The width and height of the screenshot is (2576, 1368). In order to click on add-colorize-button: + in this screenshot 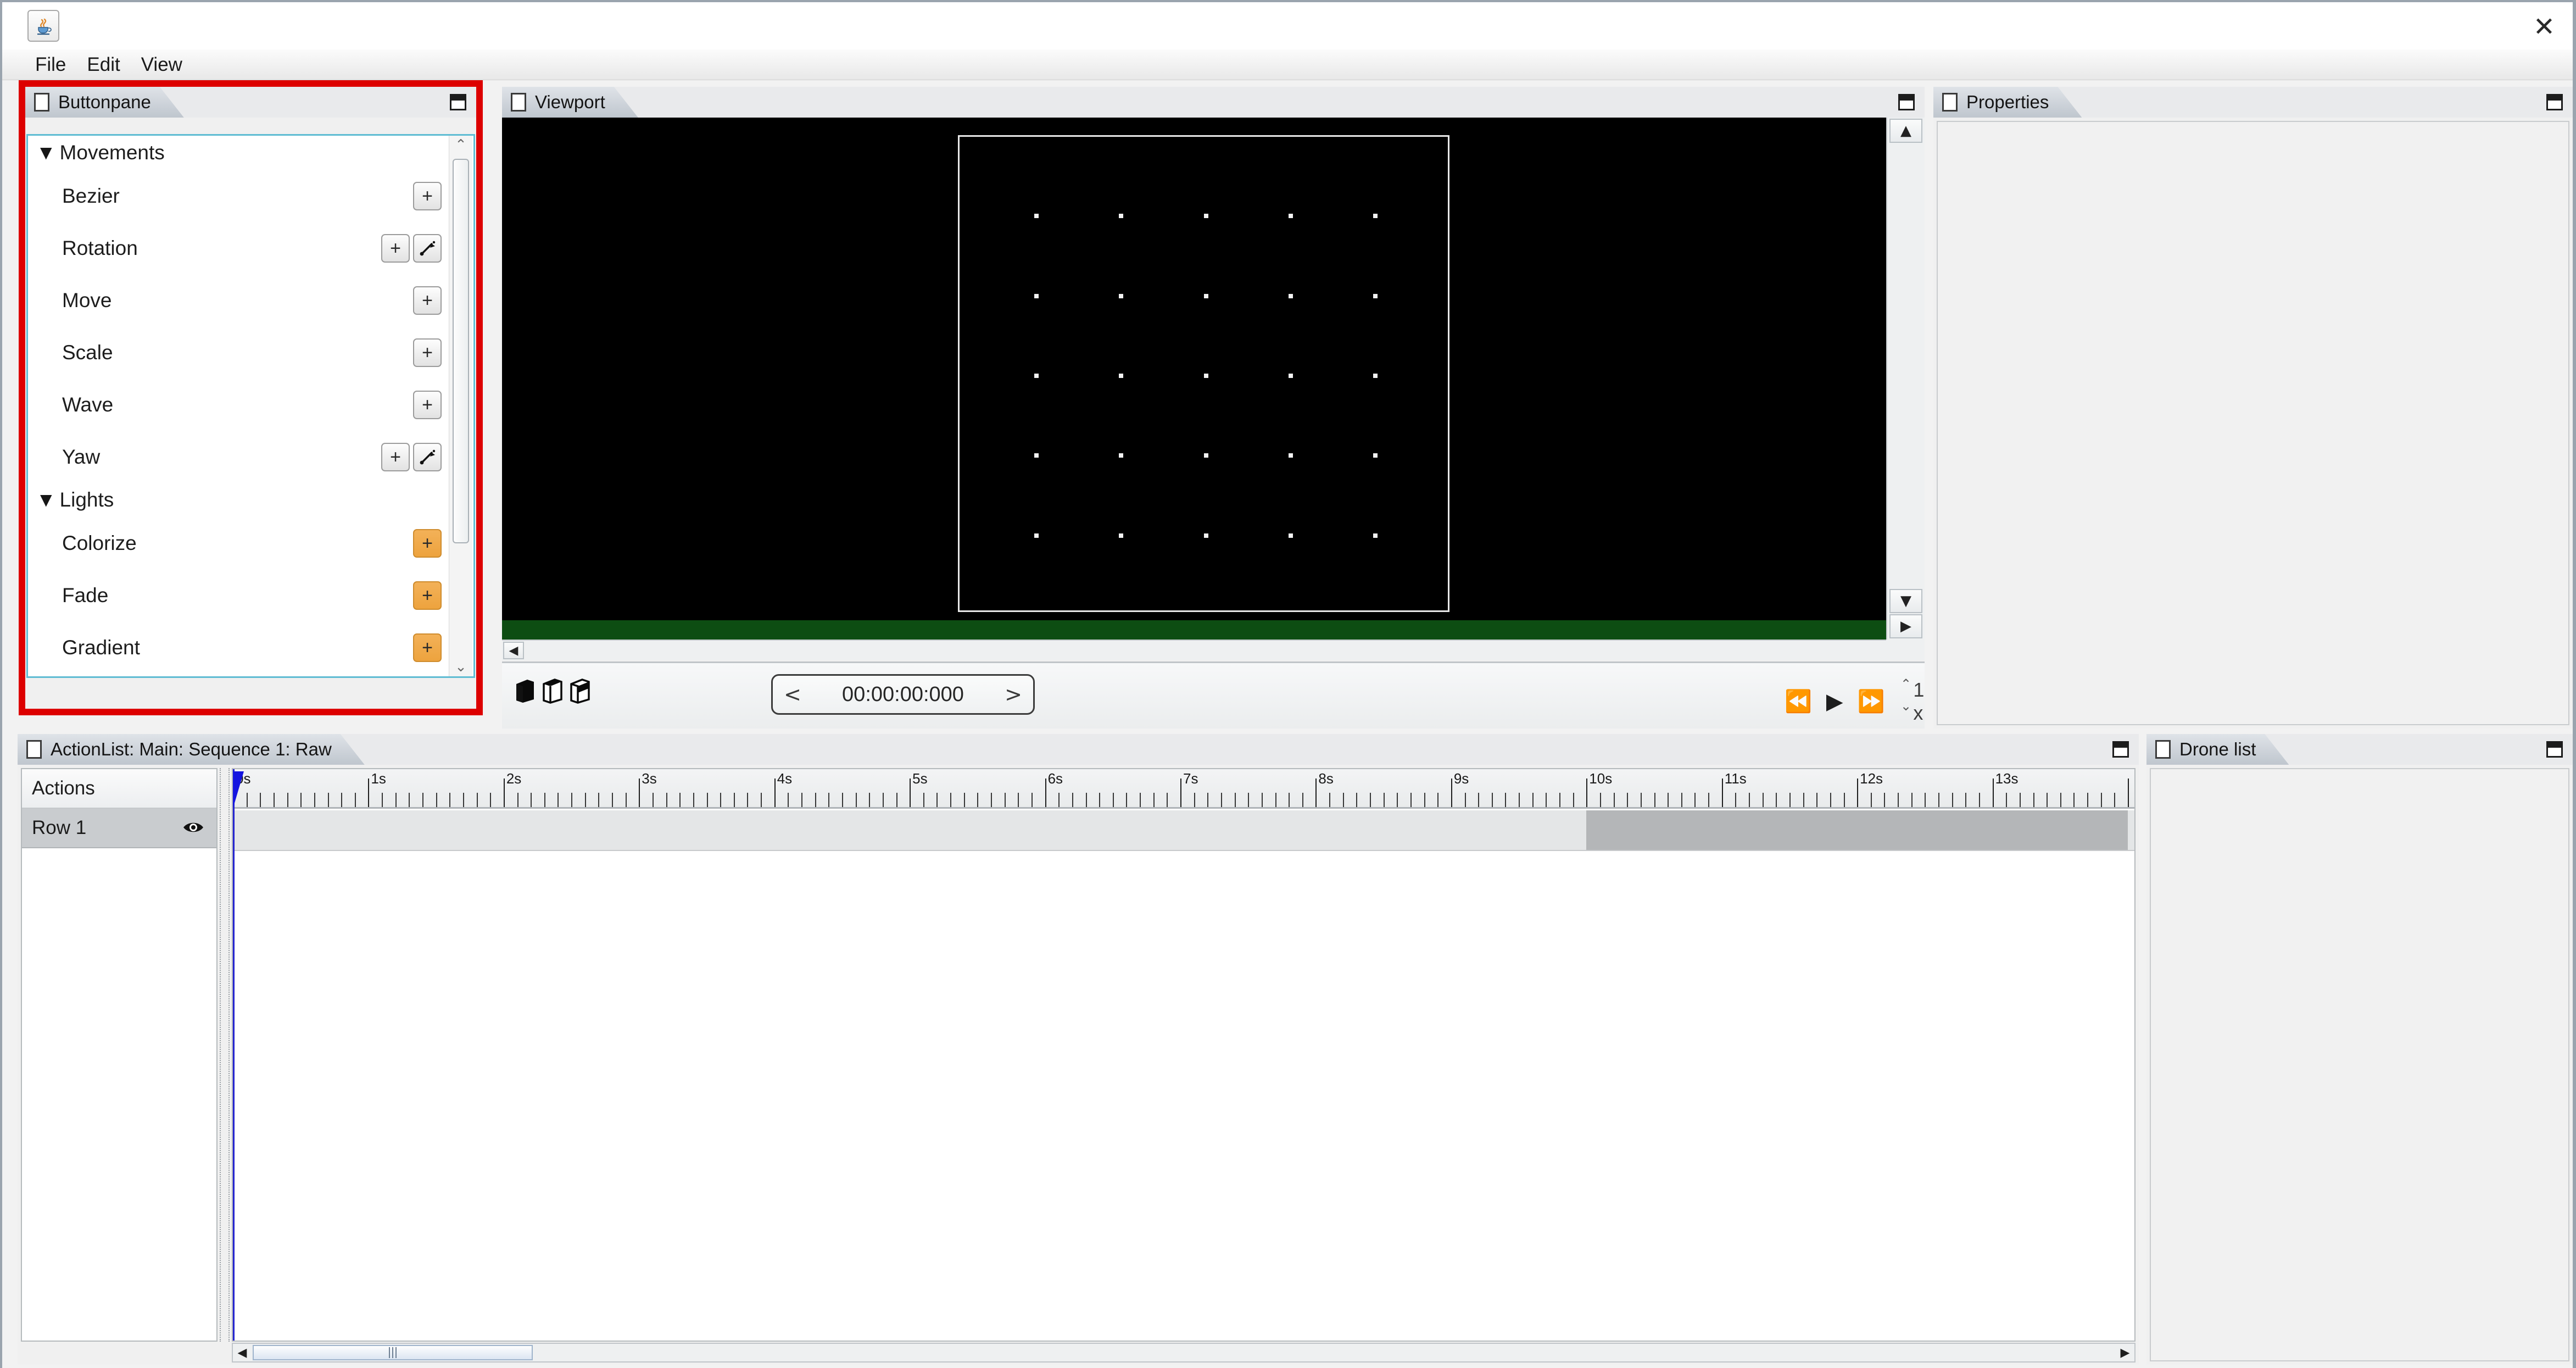, I will do `click(427, 543)`.